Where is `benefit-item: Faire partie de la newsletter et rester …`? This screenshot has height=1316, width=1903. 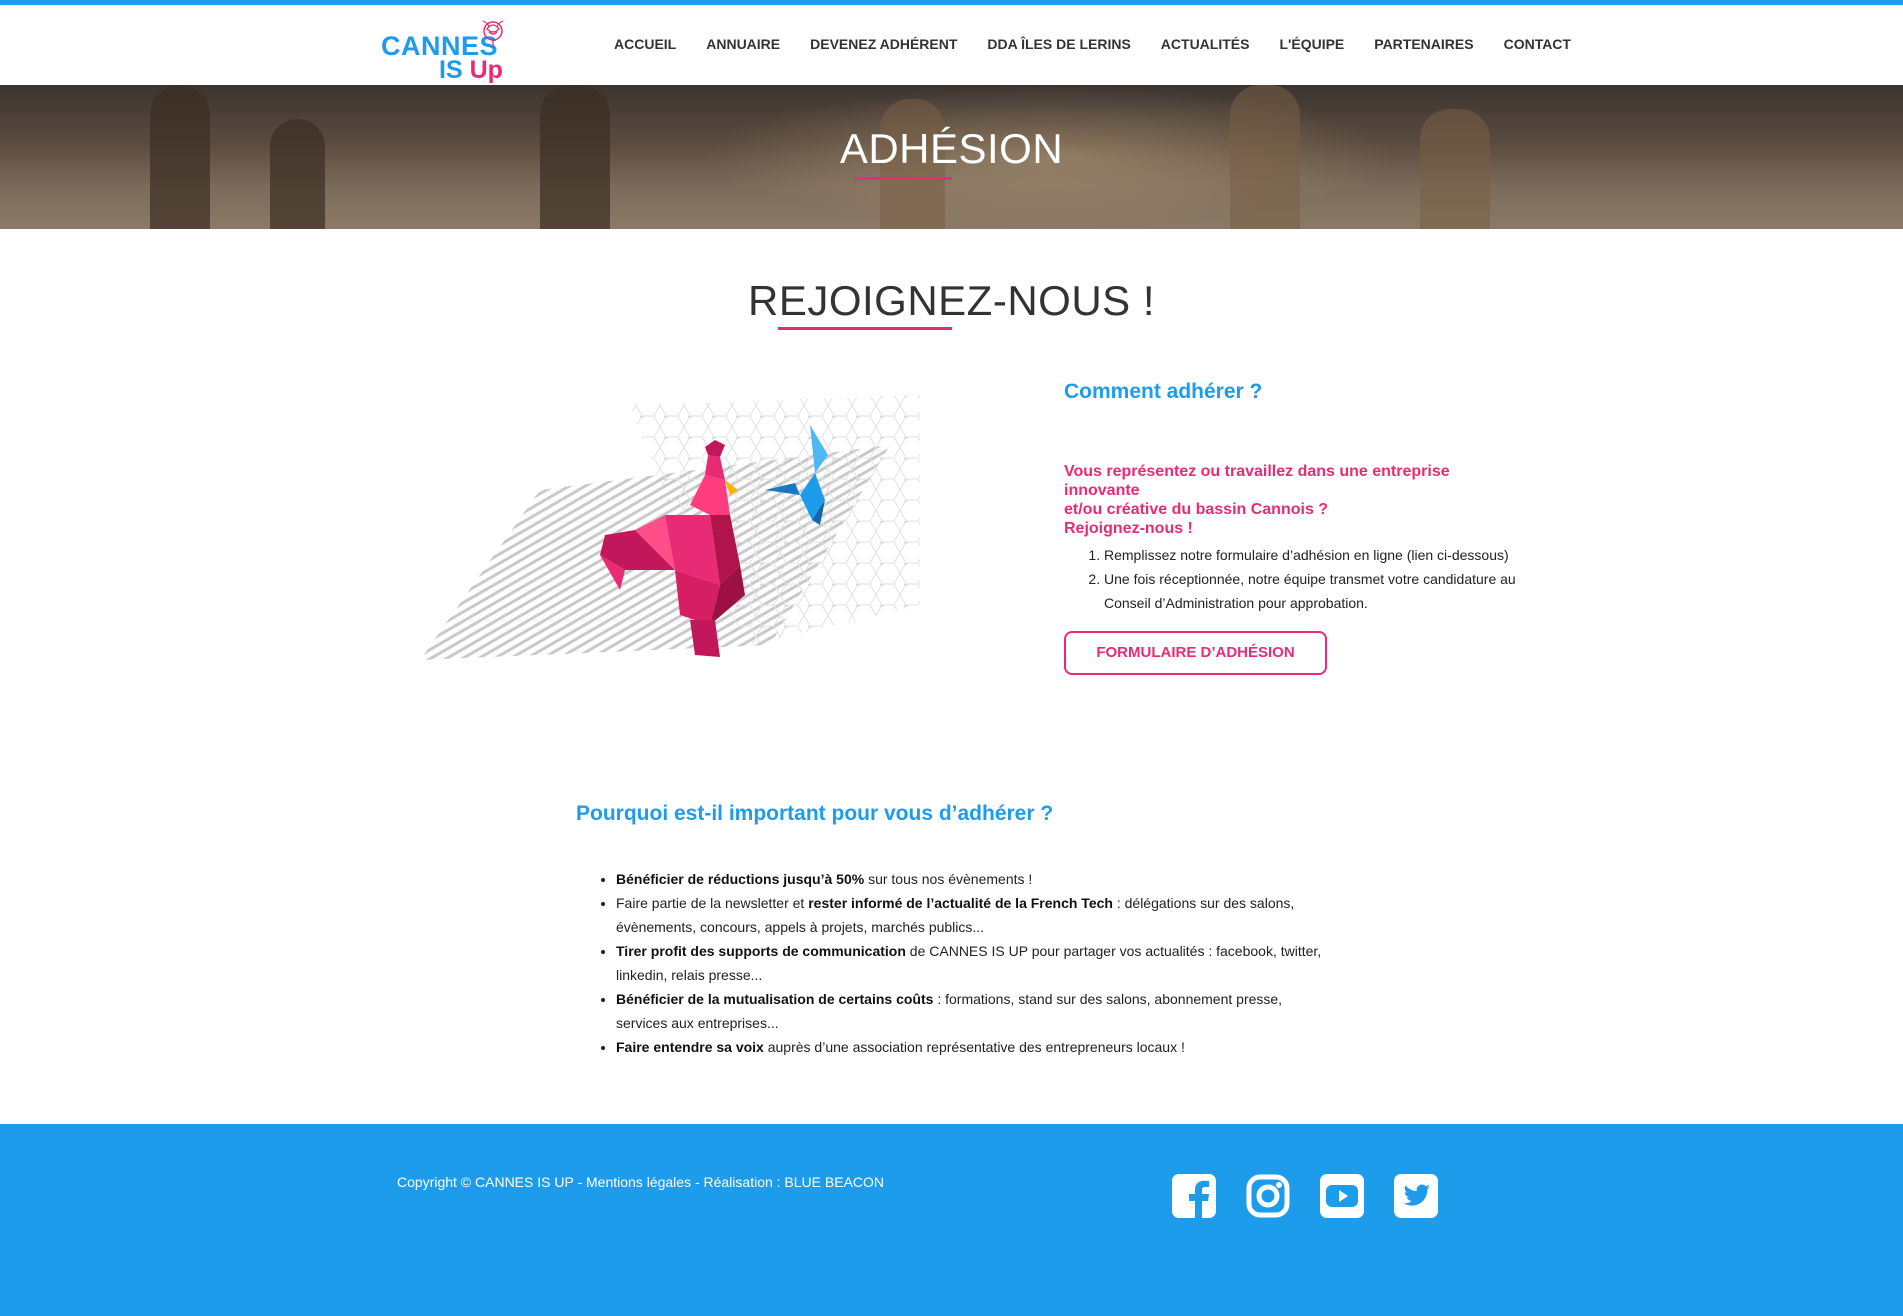 benefit-item: Faire partie de la newsletter et rester … is located at coordinates (976, 915).